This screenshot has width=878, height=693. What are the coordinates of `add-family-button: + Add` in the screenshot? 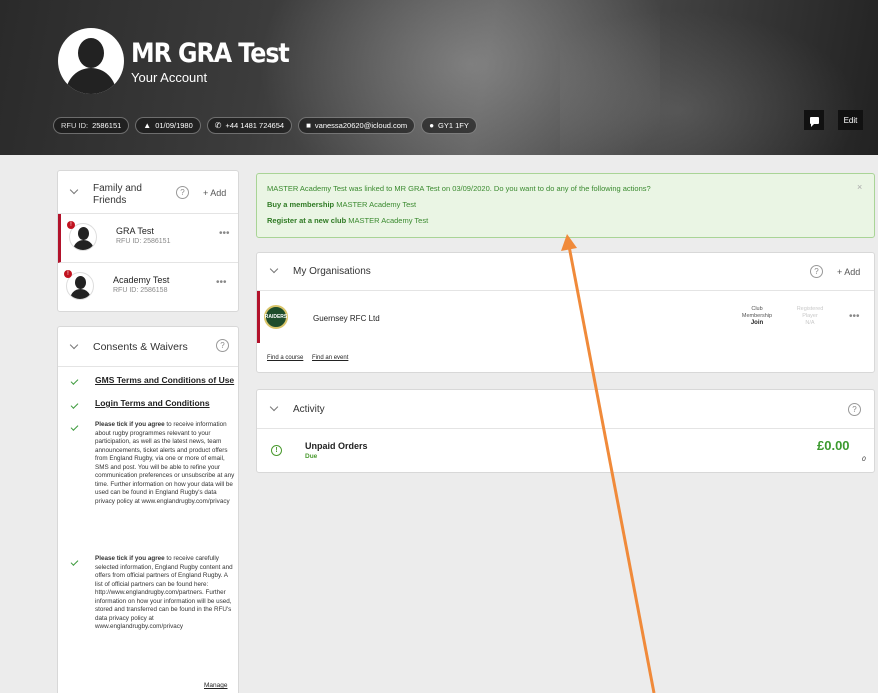 It's located at (214, 193).